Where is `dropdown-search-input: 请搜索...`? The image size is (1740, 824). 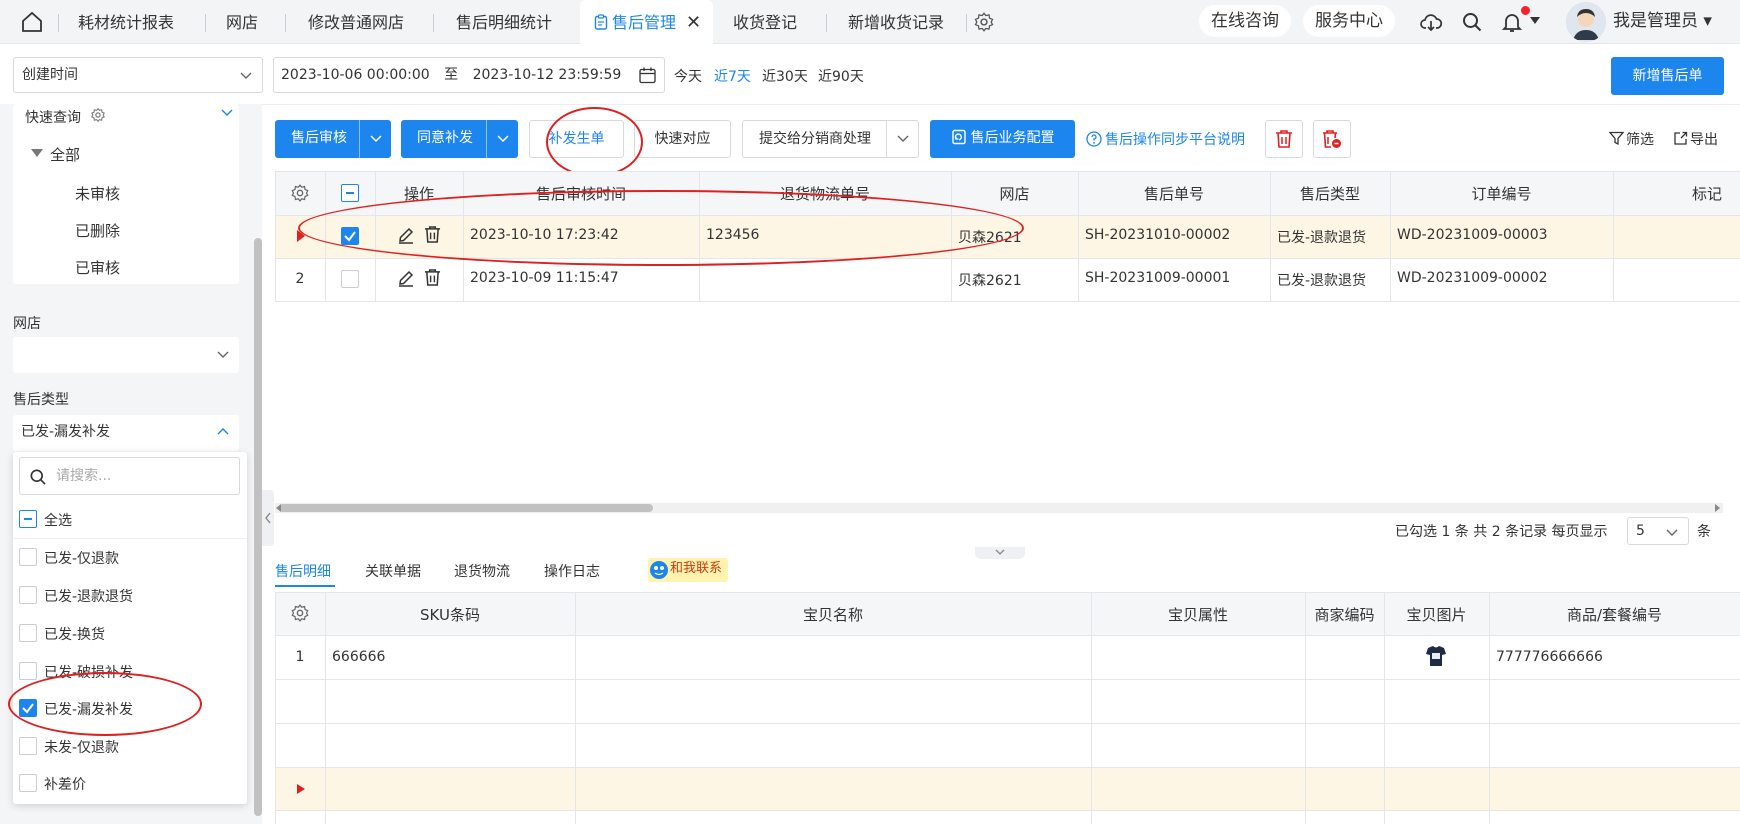
dropdown-search-input: 请搜索... is located at coordinates (129, 476).